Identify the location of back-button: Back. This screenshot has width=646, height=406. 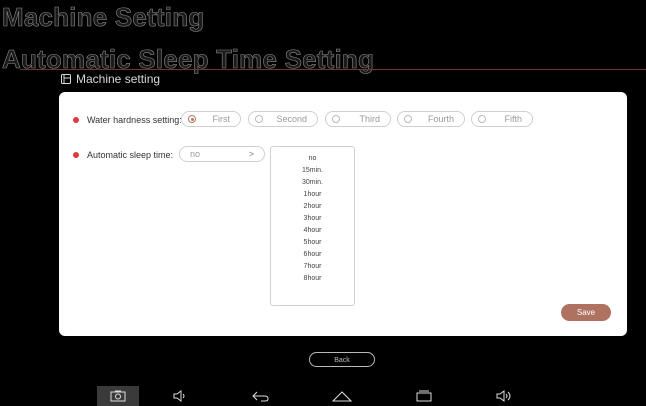
(342, 359).